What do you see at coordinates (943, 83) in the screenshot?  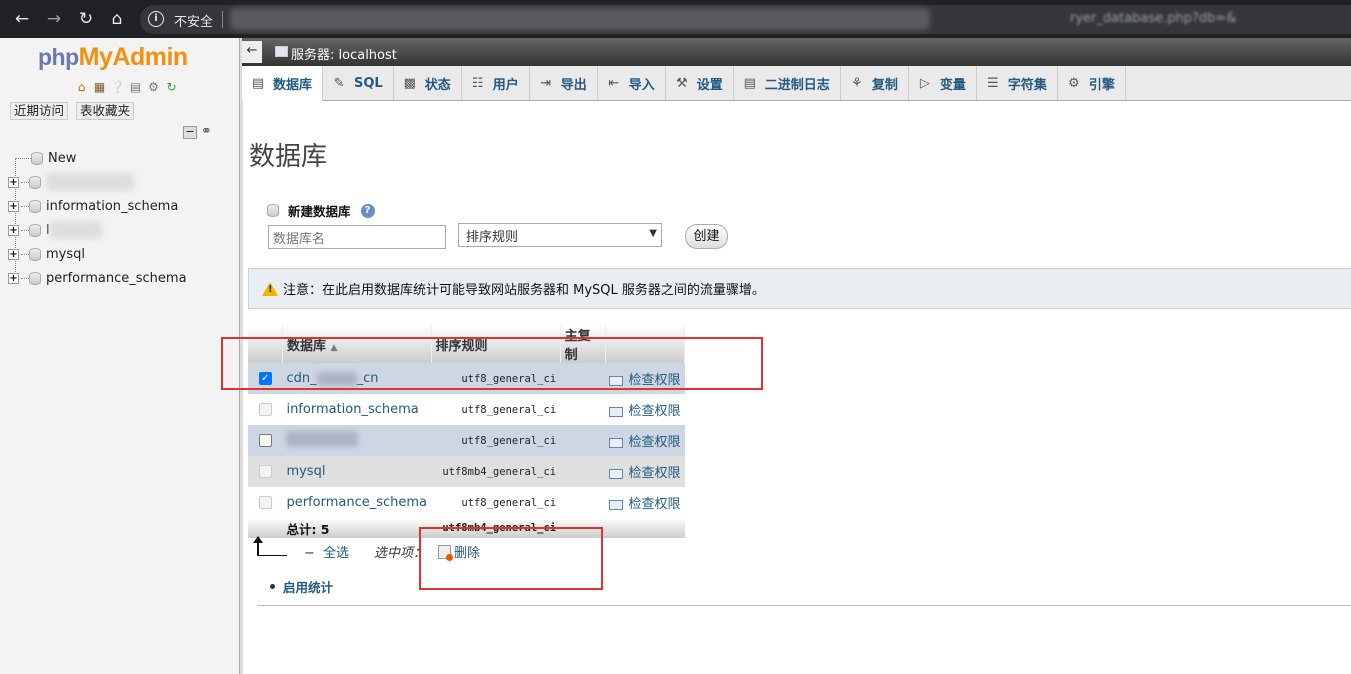 I see `tab-variables: ▷ 变量` at bounding box center [943, 83].